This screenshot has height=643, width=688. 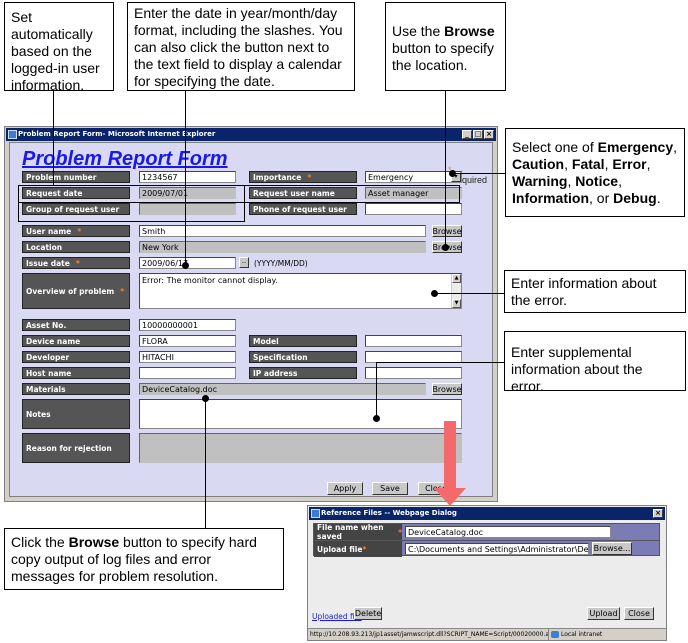 What do you see at coordinates (456, 278) in the screenshot?
I see `scroll-up-icon: ▲` at bounding box center [456, 278].